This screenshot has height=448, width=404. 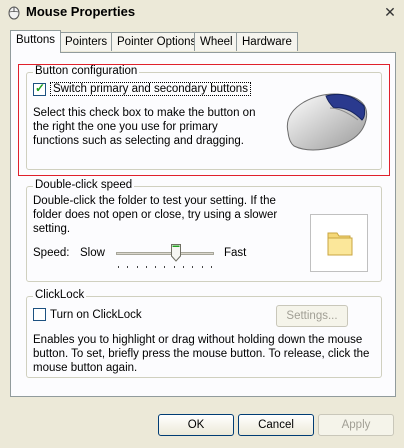 I want to click on tab-wheel: Wheel, so click(x=216, y=41).